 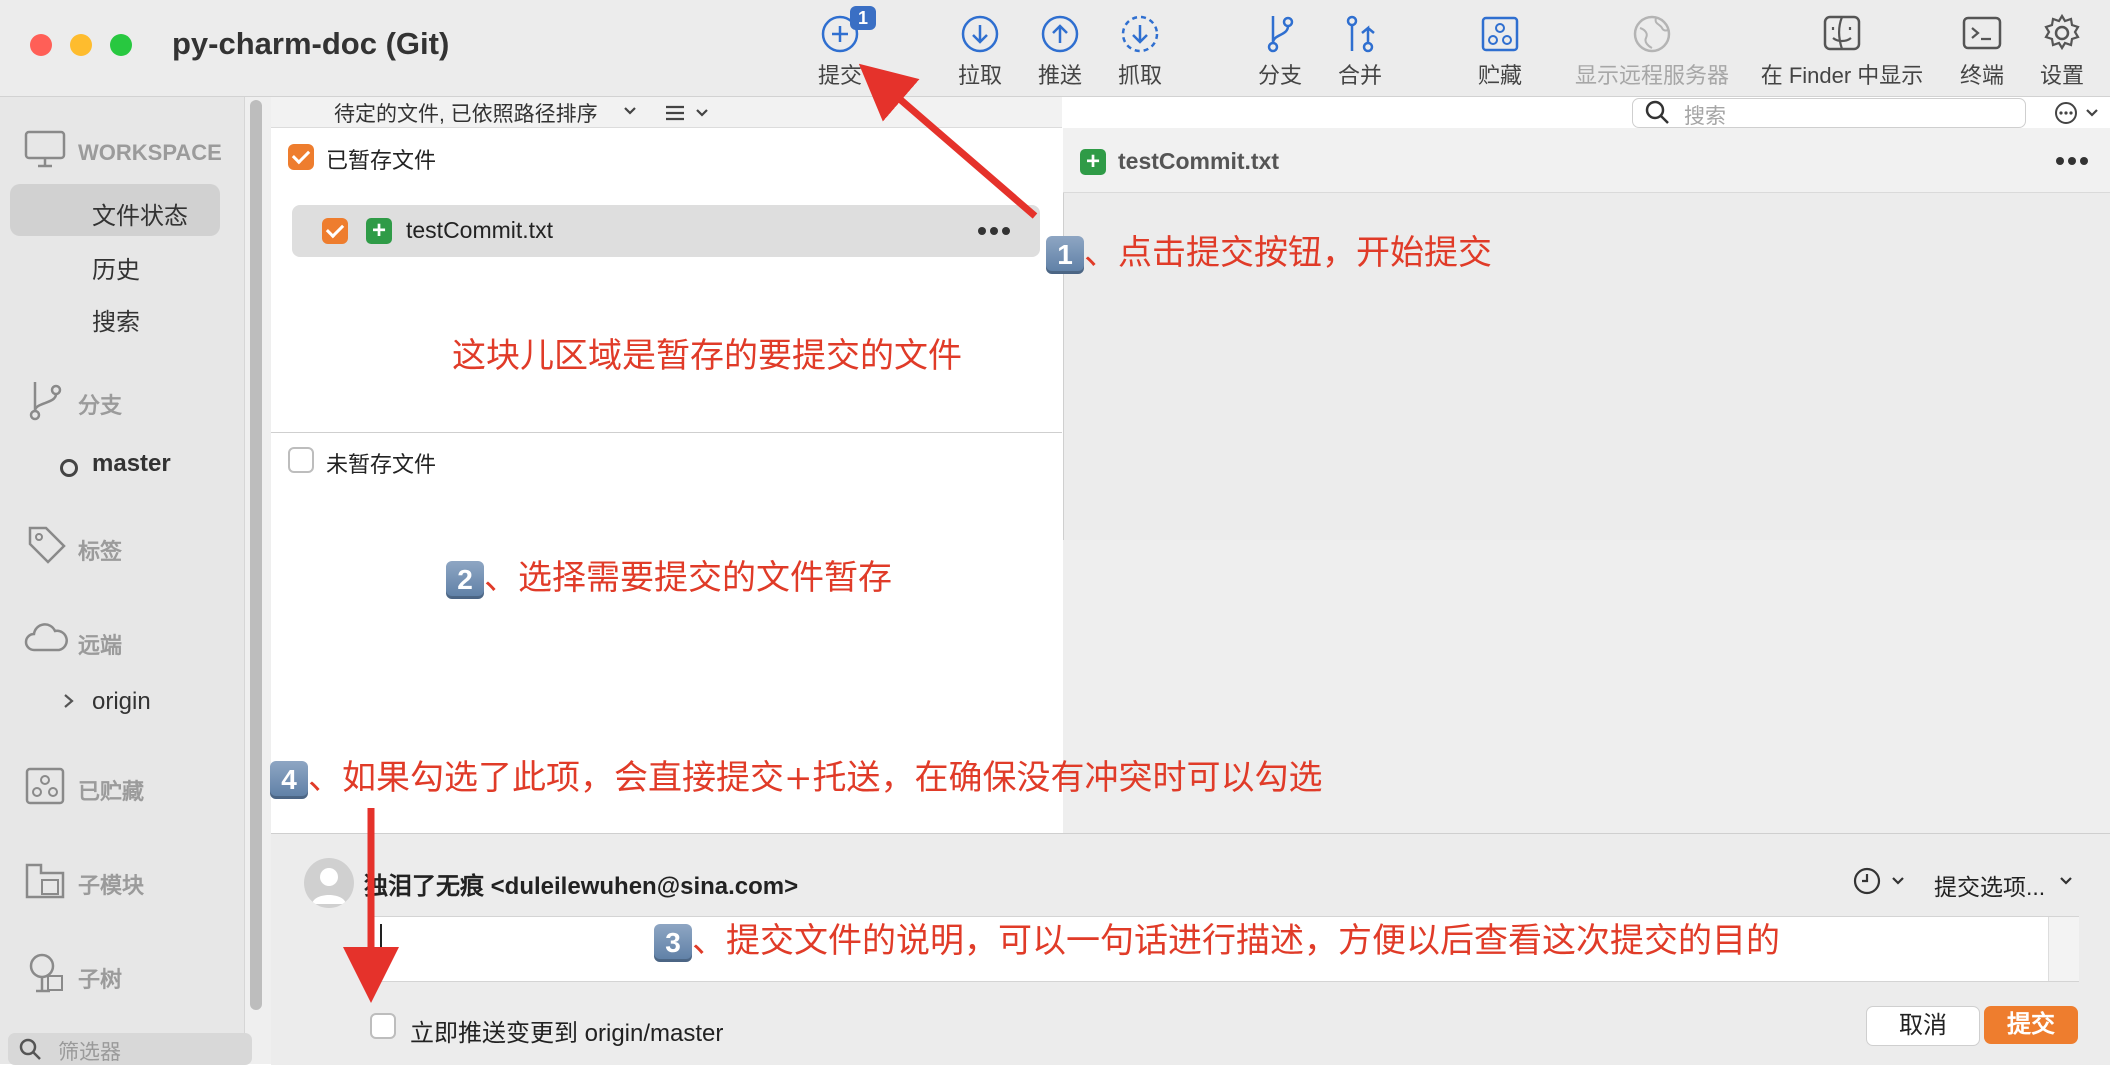 What do you see at coordinates (863, 18) in the screenshot?
I see `commit-count-badge: 1` at bounding box center [863, 18].